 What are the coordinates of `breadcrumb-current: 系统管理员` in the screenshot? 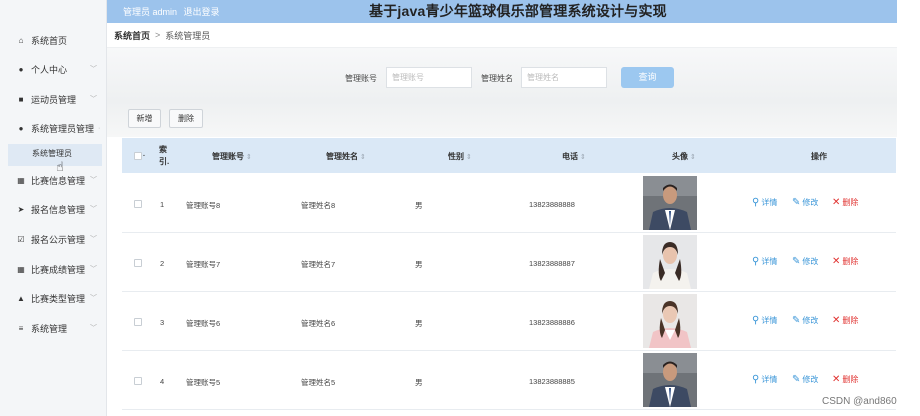 It's located at (188, 35).